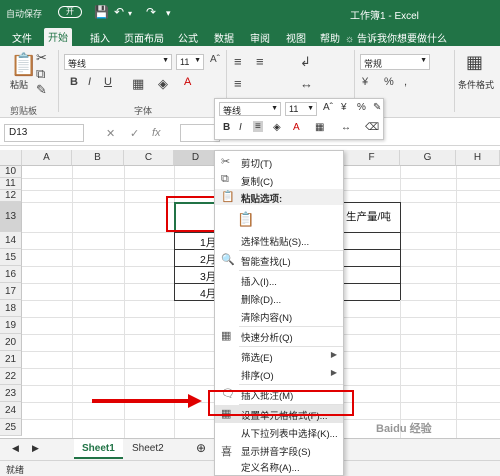 This screenshot has width=500, height=476. What do you see at coordinates (368, 216) in the screenshot?
I see `cell-f13: 生产量/吨` at bounding box center [368, 216].